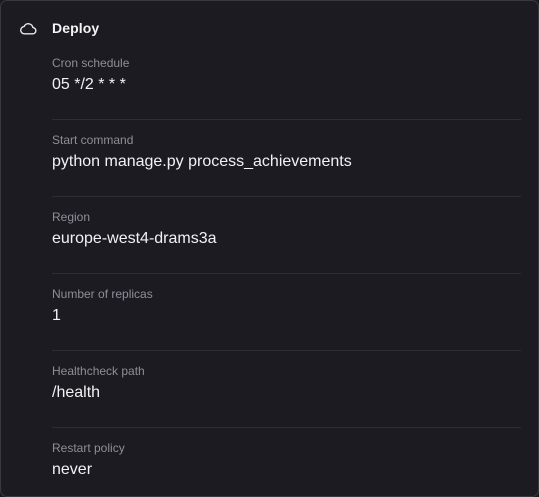 This screenshot has height=497, width=539. What do you see at coordinates (286, 235) in the screenshot?
I see `setting-row-region: Region europe-west4-drams3a` at bounding box center [286, 235].